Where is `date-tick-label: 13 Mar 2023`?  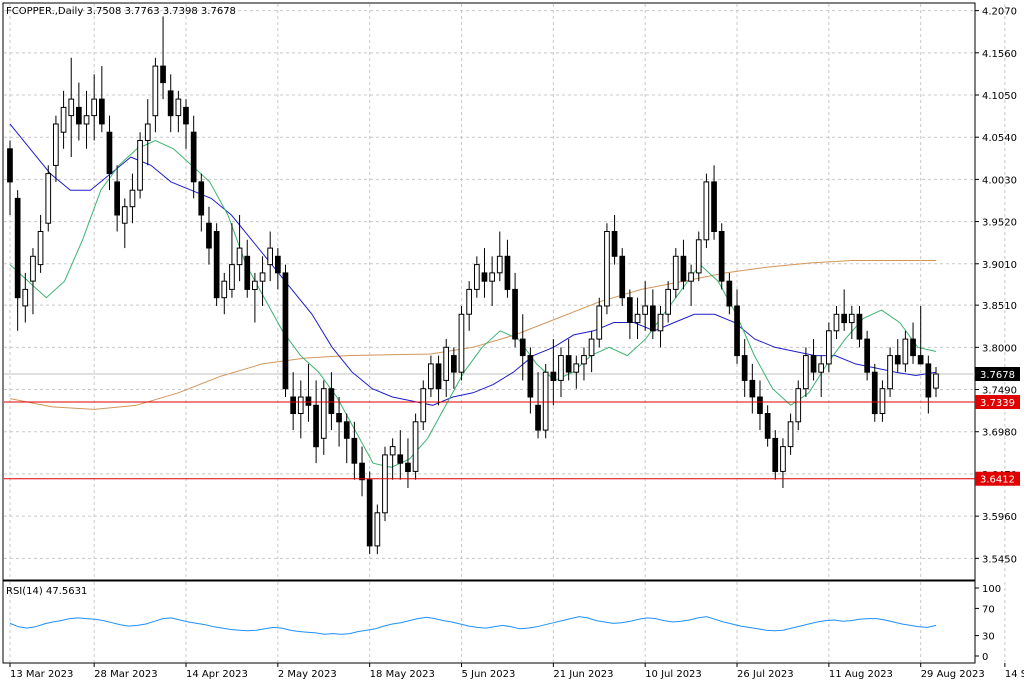
date-tick-label: 13 Mar 2023 is located at coordinates (41, 674).